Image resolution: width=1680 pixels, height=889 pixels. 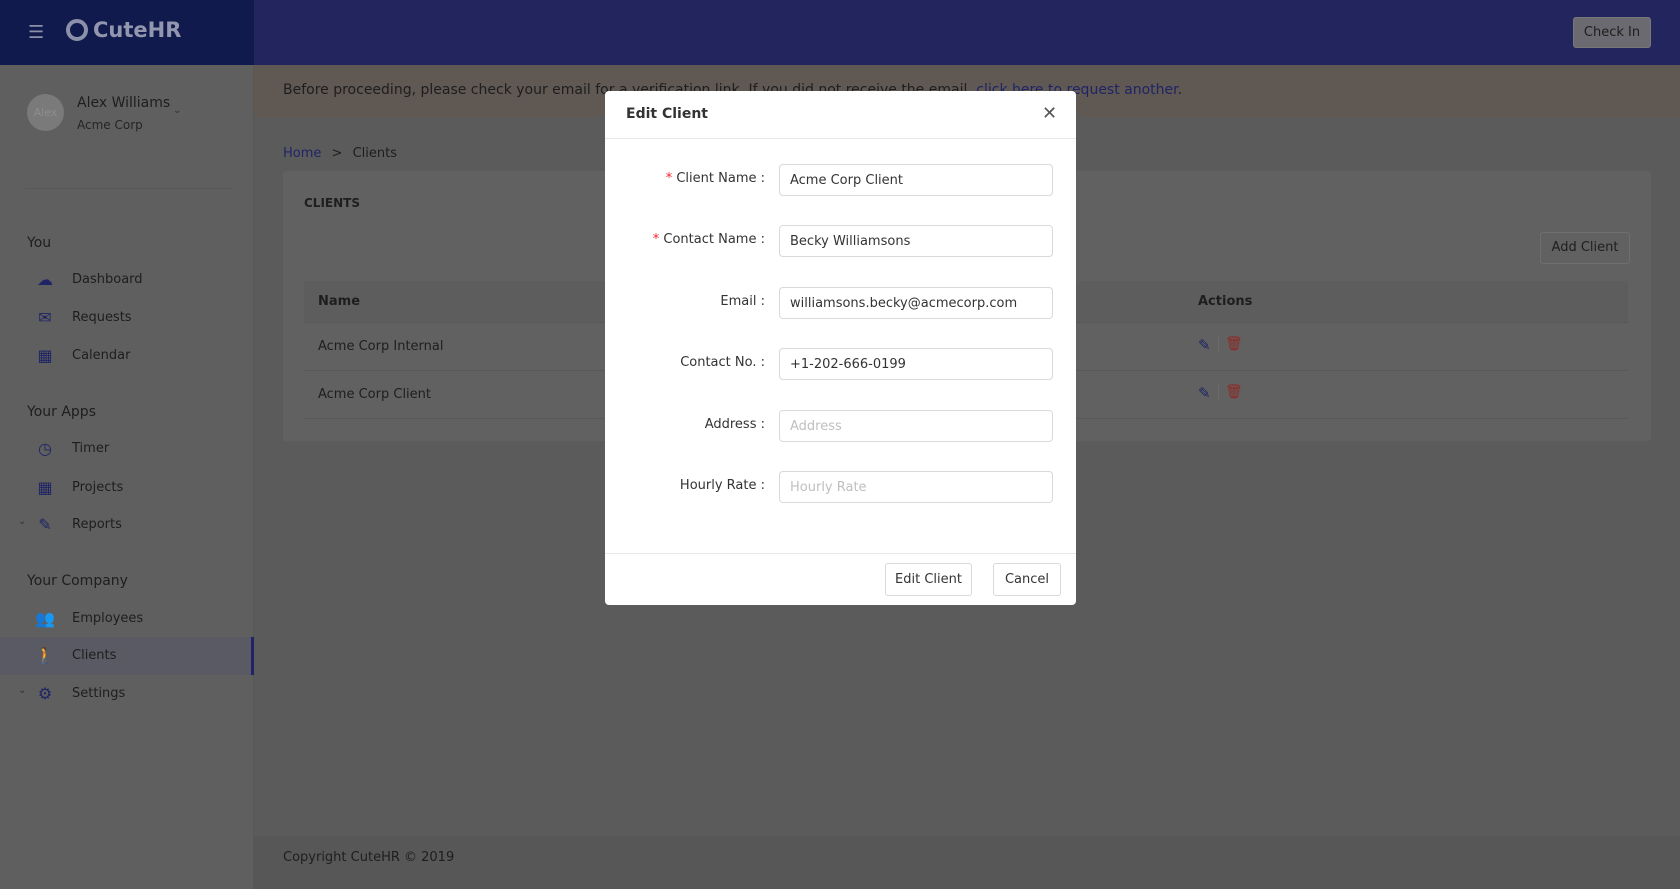 What do you see at coordinates (916, 241) in the screenshot?
I see `contact-name-input` at bounding box center [916, 241].